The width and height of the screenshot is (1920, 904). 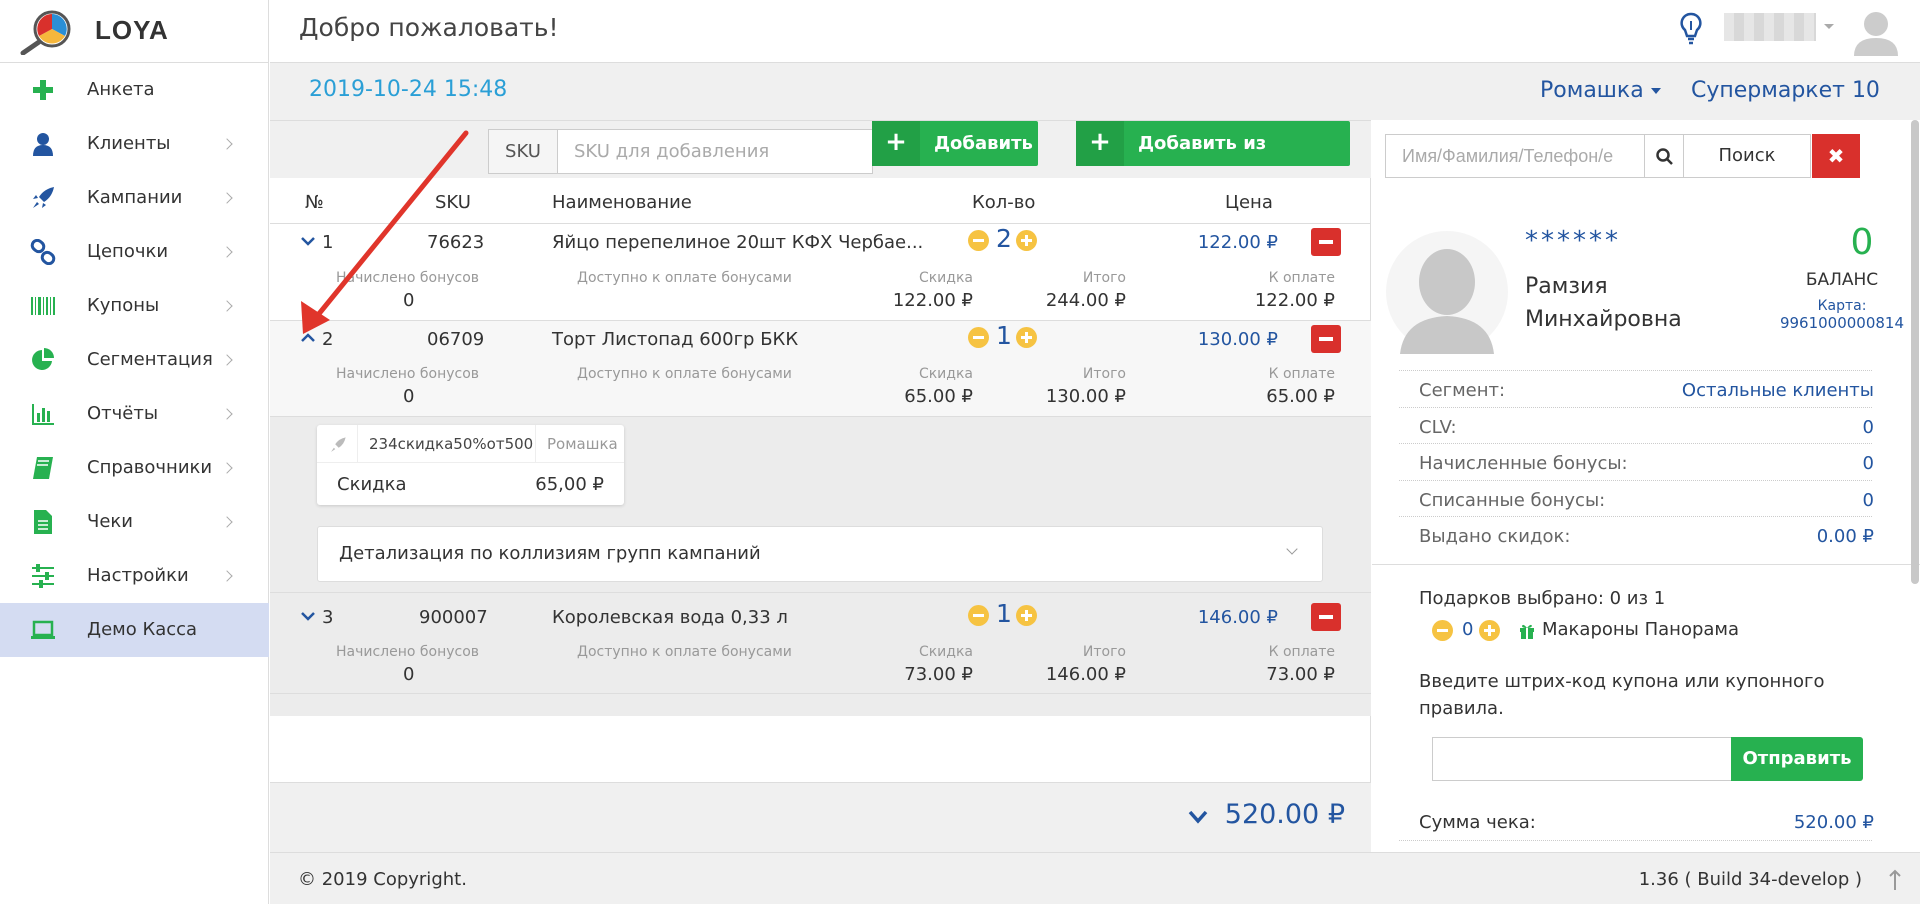 I want to click on row-number: 3, so click(x=328, y=617).